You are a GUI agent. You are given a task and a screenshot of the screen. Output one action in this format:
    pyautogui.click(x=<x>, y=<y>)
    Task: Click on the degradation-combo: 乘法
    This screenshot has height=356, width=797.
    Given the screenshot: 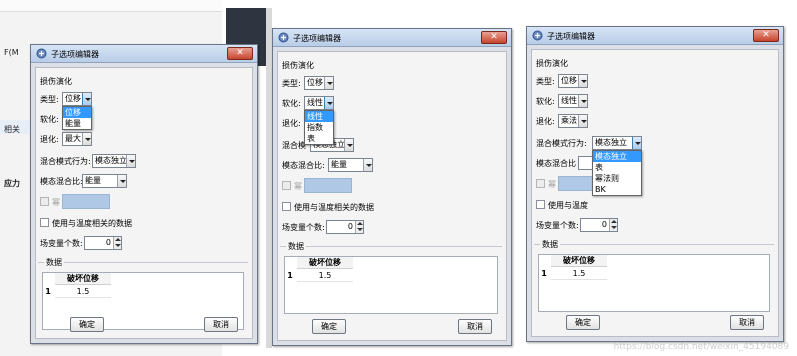 What is the action you would take?
    pyautogui.click(x=573, y=121)
    